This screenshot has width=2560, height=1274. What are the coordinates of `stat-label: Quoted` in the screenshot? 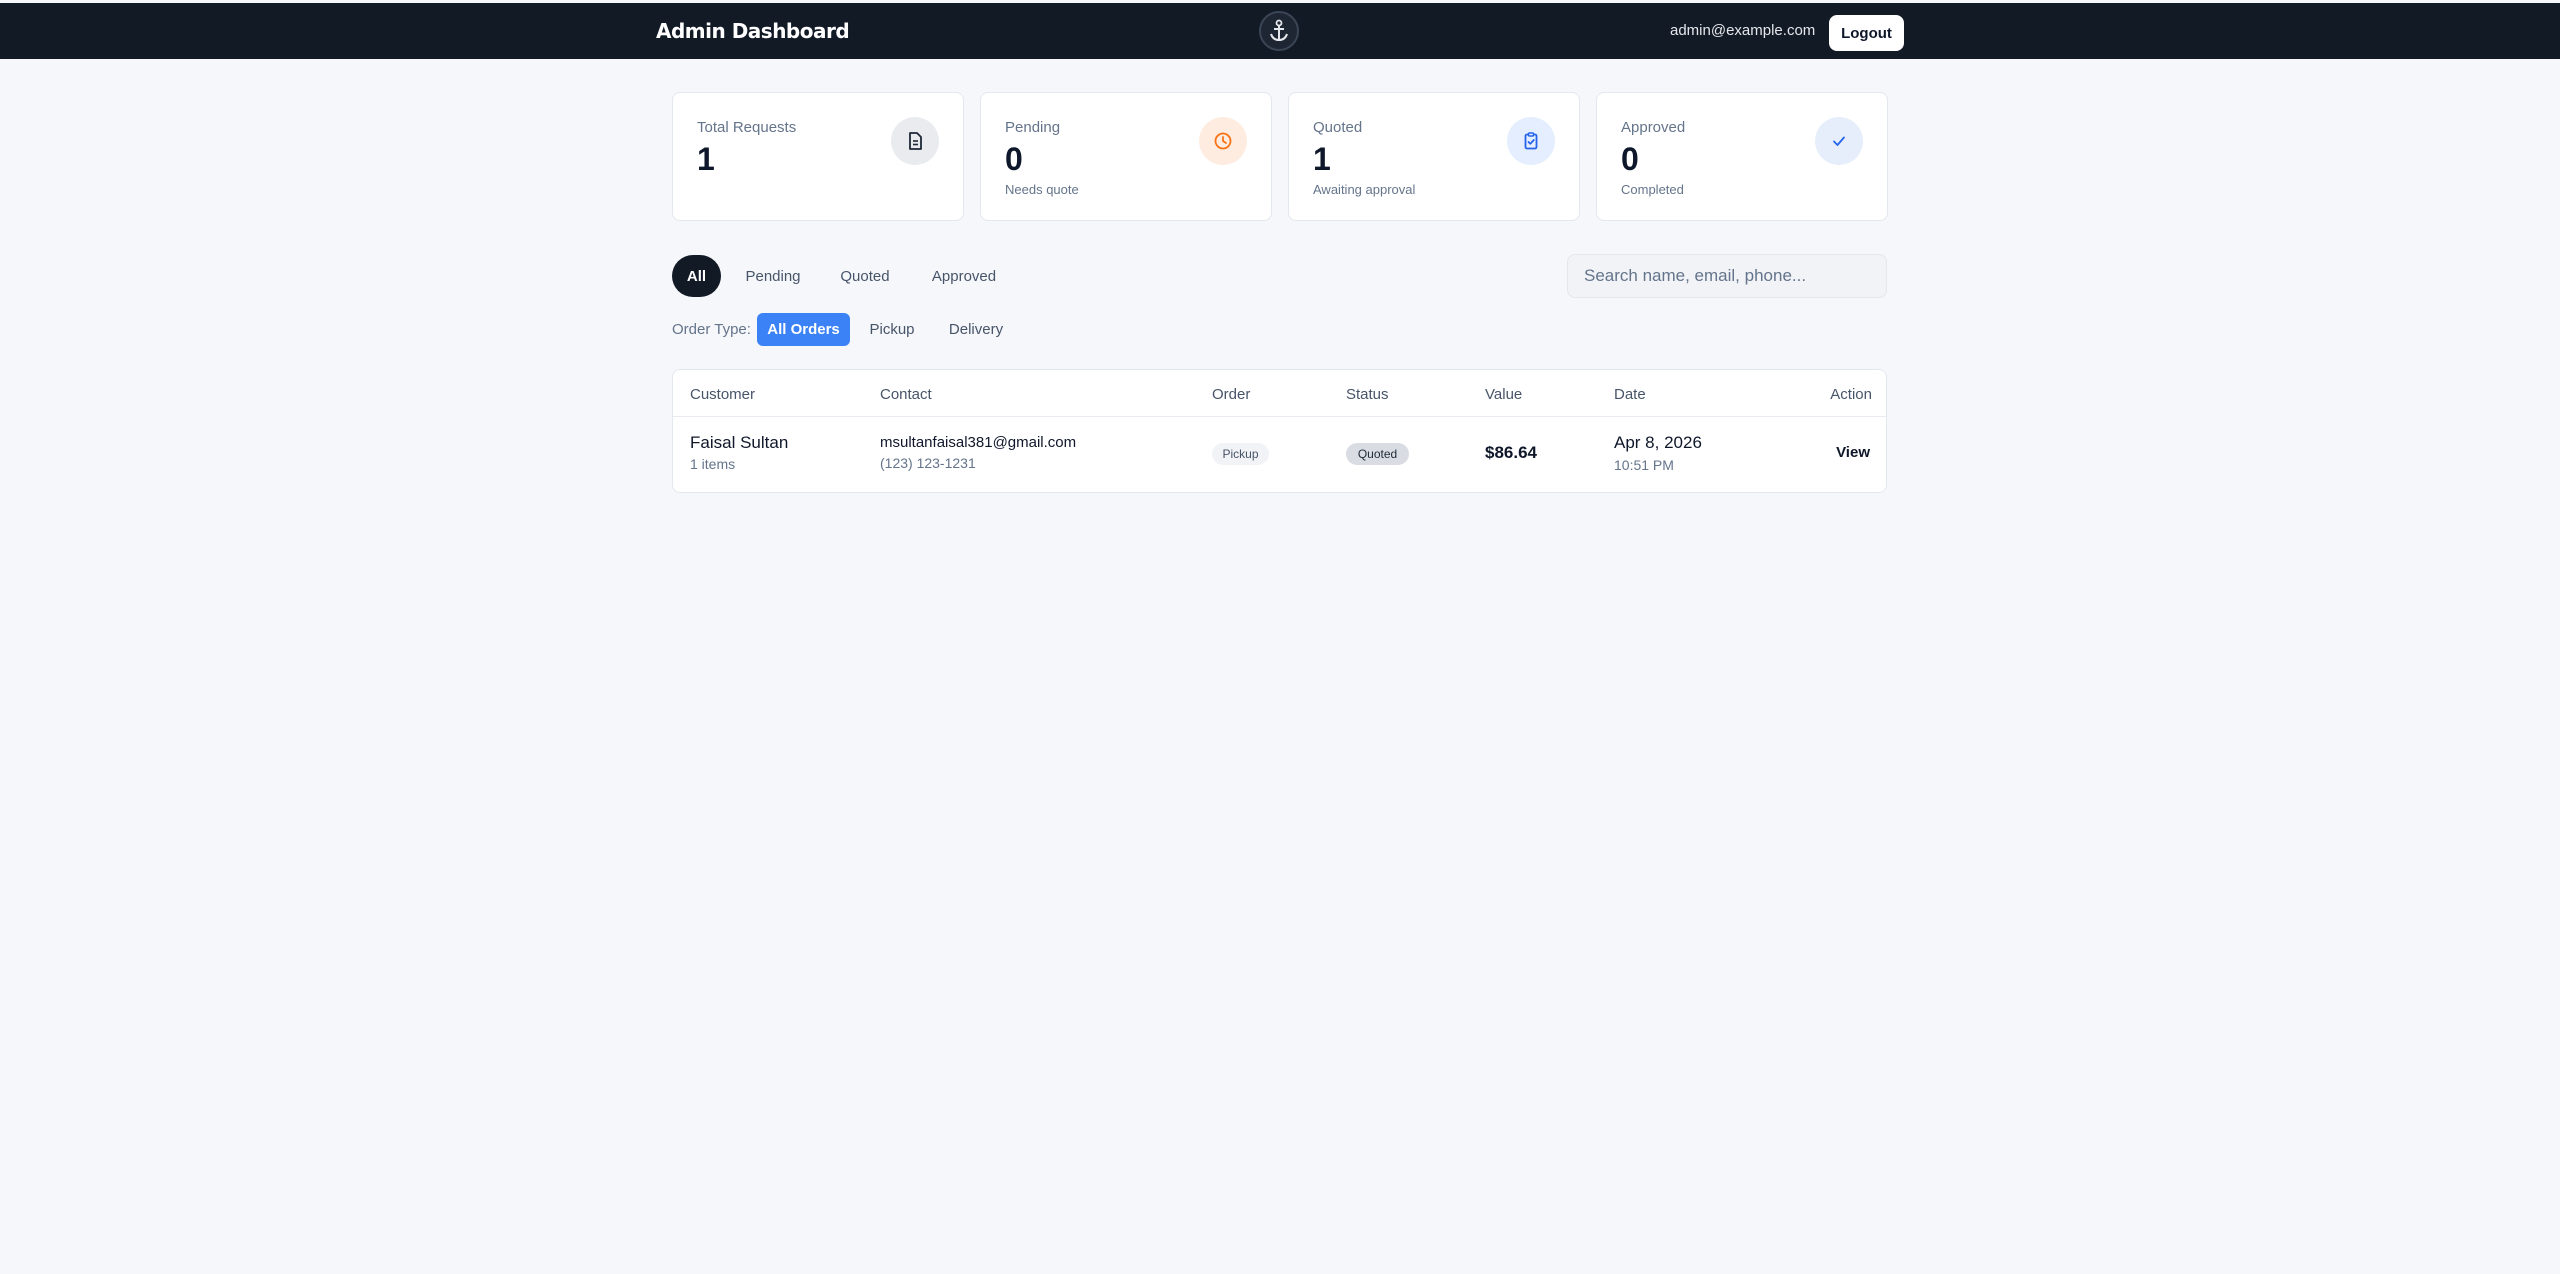 It's located at (1338, 127).